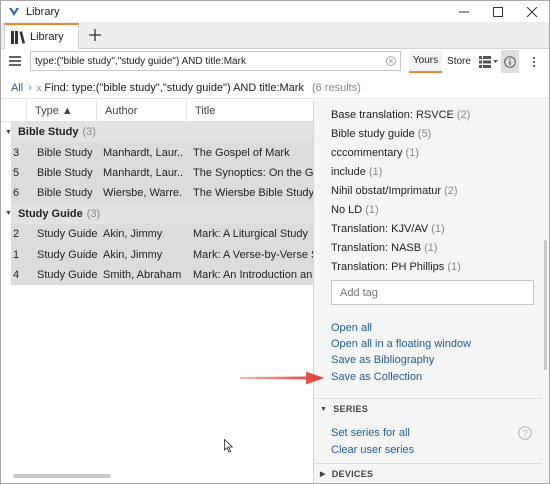 Image resolution: width=550 pixels, height=484 pixels. Describe the element at coordinates (375, 155) in the screenshot. I see `tag-item: cccommentary (1)` at that location.